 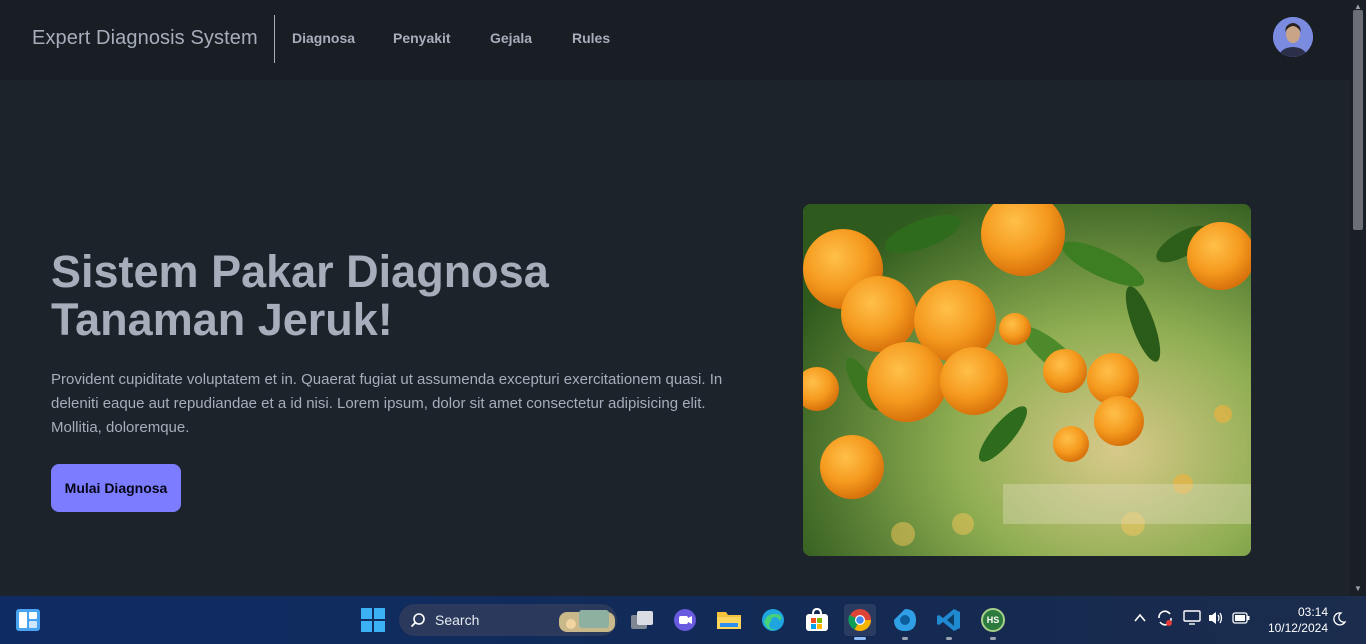 I want to click on file-explorer-icon, so click(x=729, y=620).